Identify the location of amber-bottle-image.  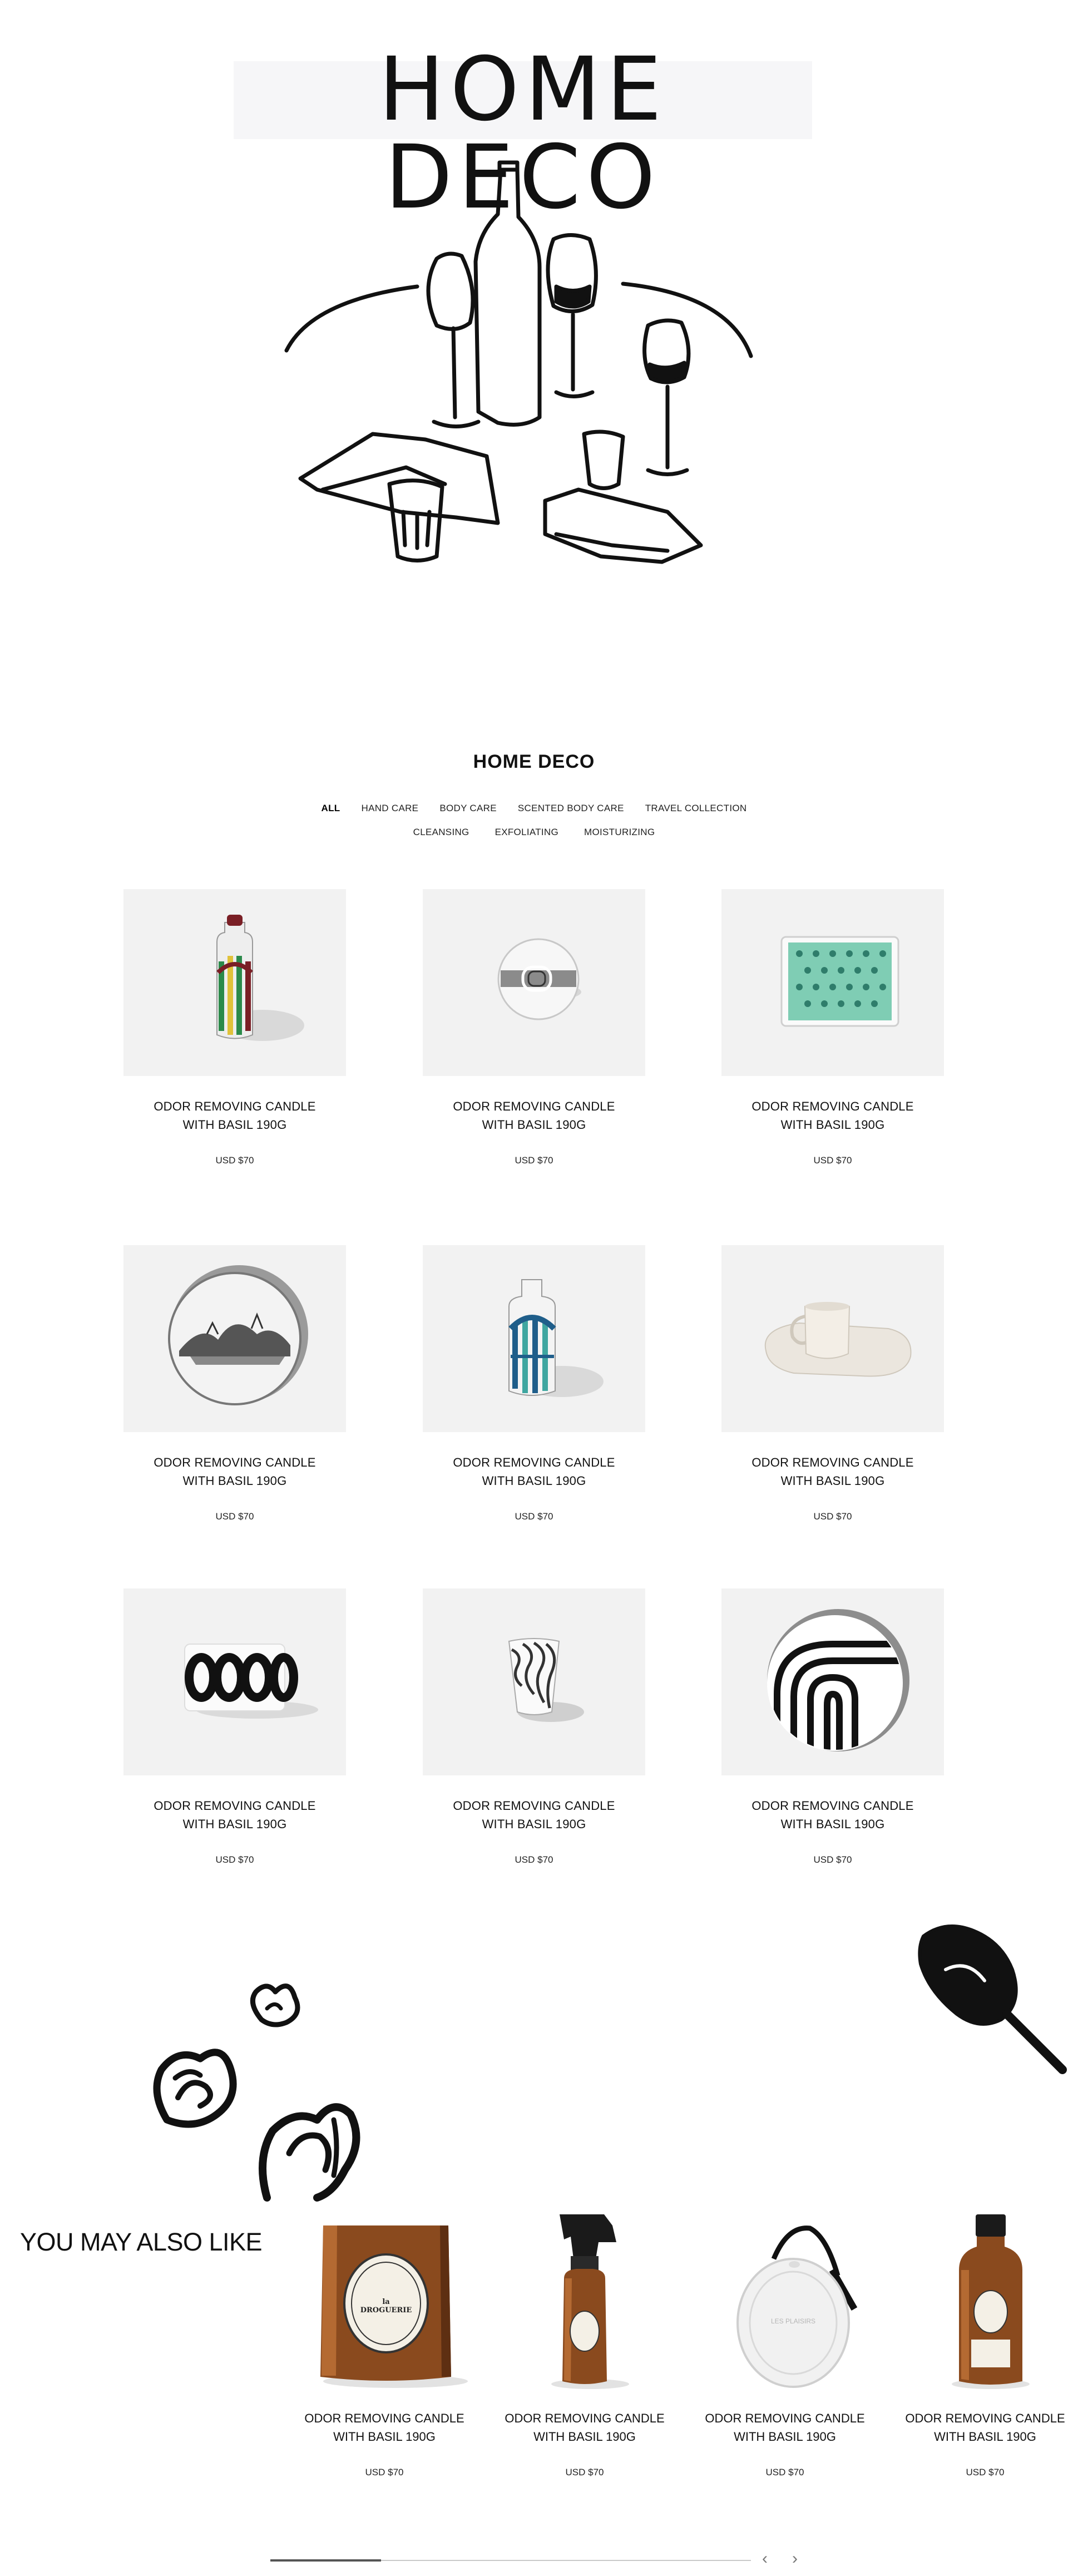
(991, 2302).